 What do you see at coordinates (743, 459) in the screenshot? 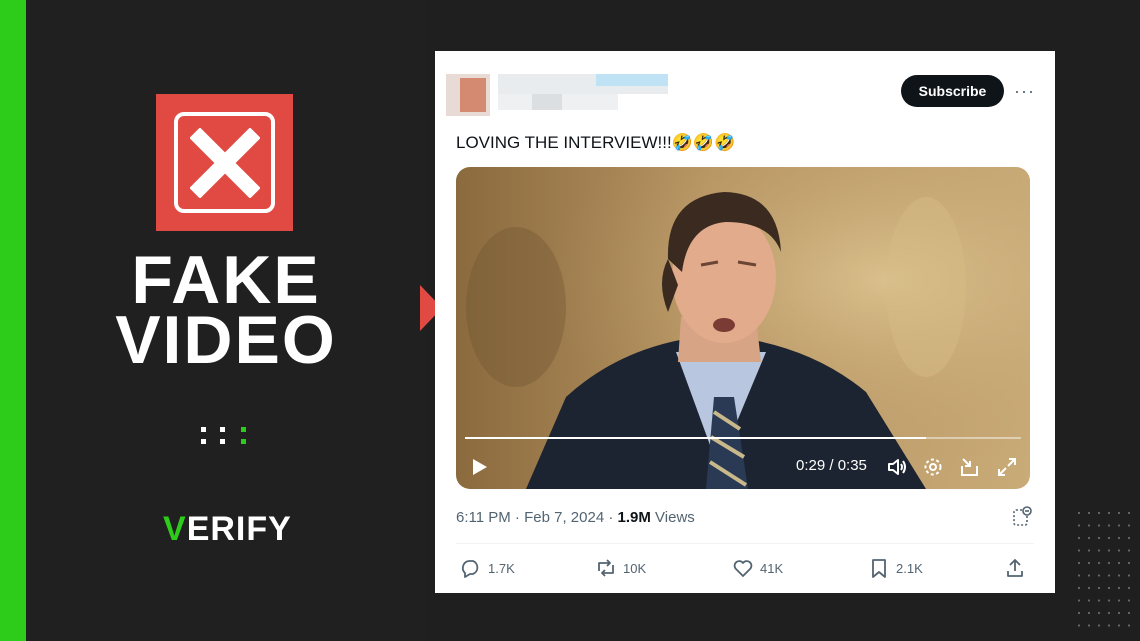
I see `video-controls: 0:29 / 0:35` at bounding box center [743, 459].